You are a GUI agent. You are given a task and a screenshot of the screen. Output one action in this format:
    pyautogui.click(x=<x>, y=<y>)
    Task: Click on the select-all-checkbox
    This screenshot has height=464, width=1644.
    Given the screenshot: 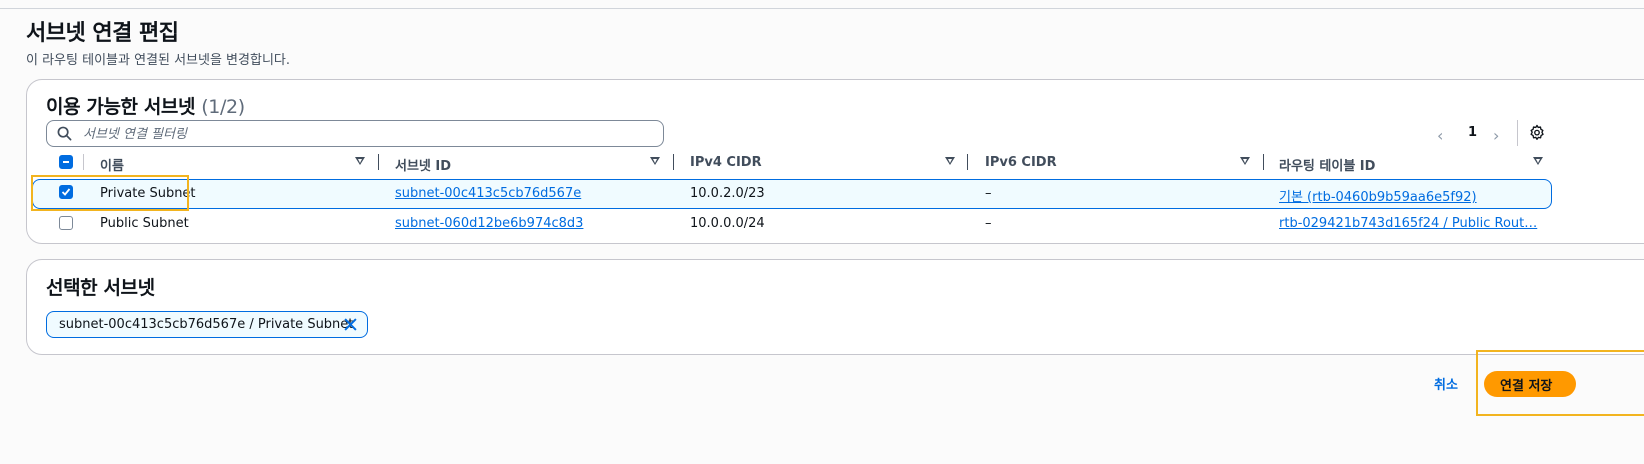 What is the action you would take?
    pyautogui.click(x=66, y=162)
    